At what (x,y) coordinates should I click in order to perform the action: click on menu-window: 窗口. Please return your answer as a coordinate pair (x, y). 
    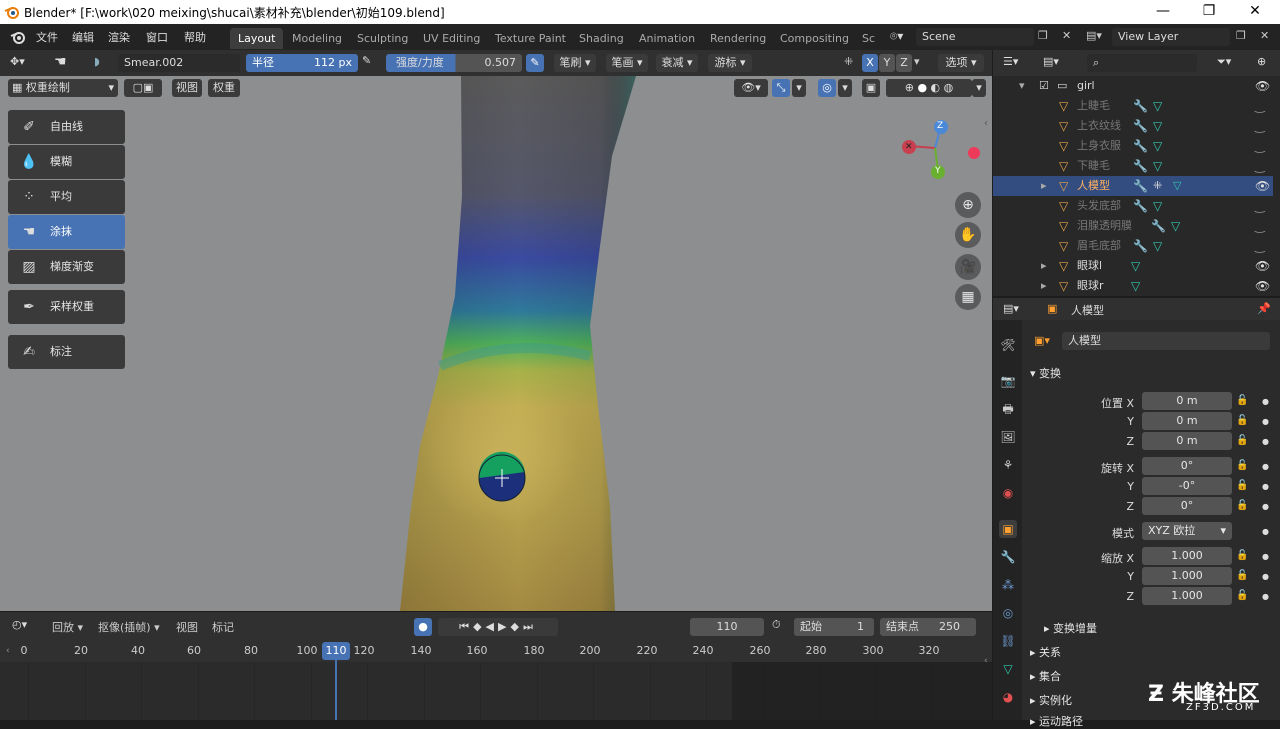
    Looking at the image, I should click on (157, 37).